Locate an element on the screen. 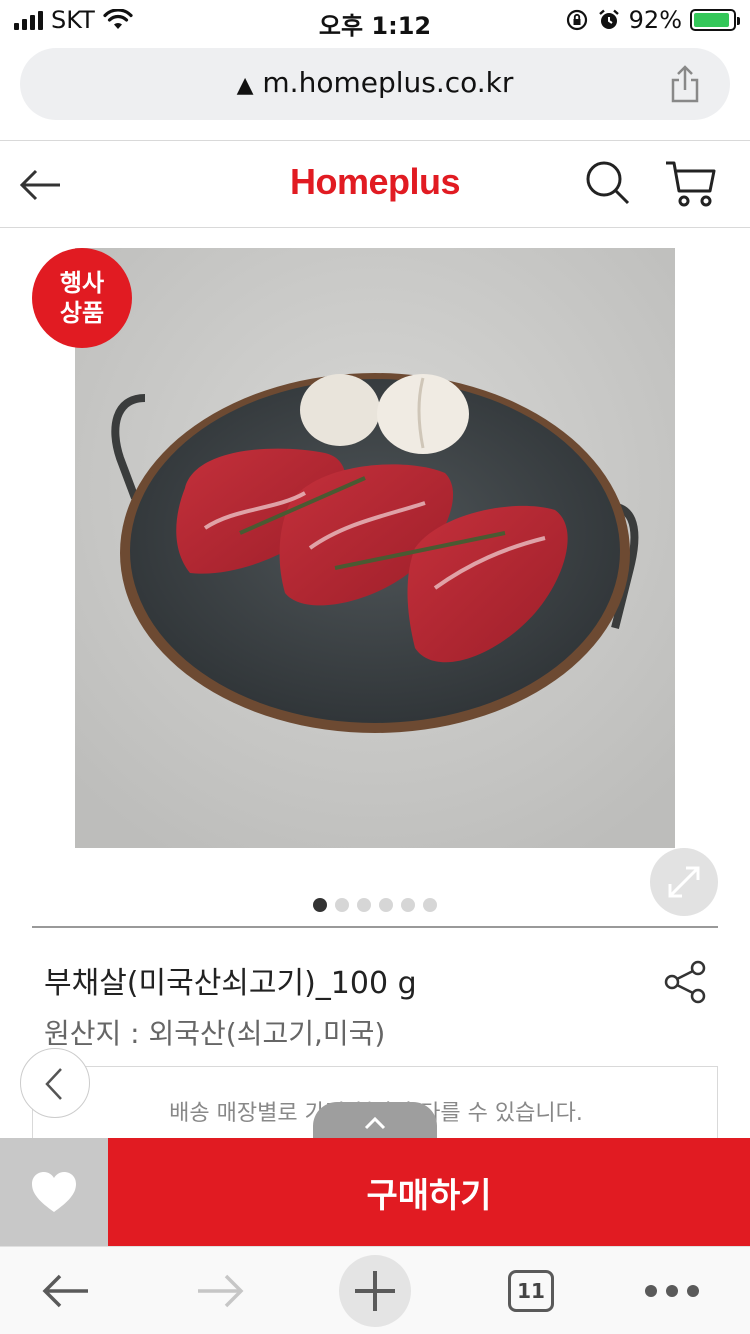 This screenshot has height=1334, width=750. app-header: Homeplus is located at coordinates (375, 184).